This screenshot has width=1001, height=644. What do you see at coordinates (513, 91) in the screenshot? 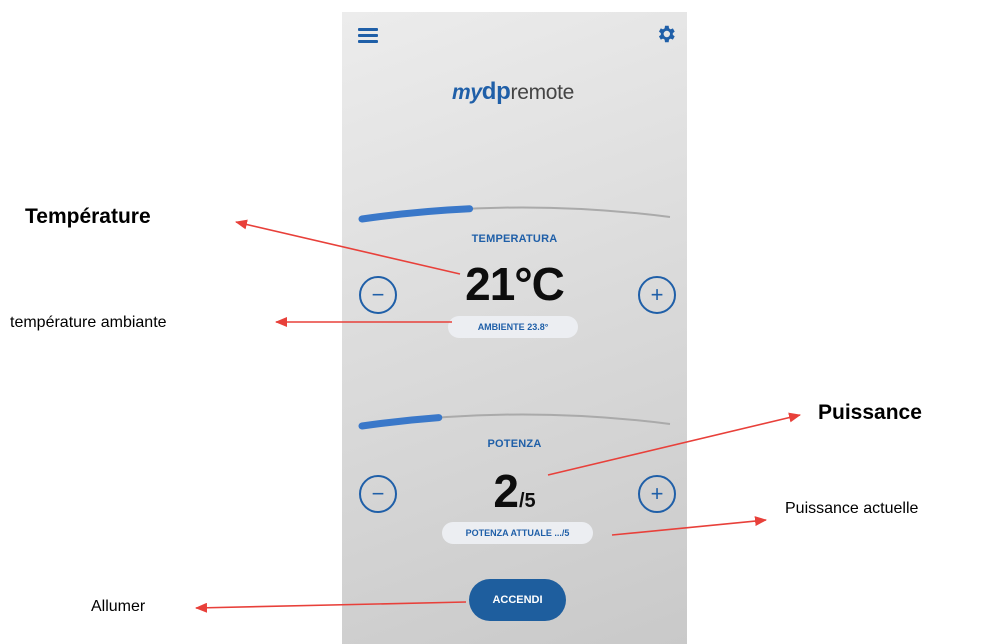
I see `app-logo: mydpremote` at bounding box center [513, 91].